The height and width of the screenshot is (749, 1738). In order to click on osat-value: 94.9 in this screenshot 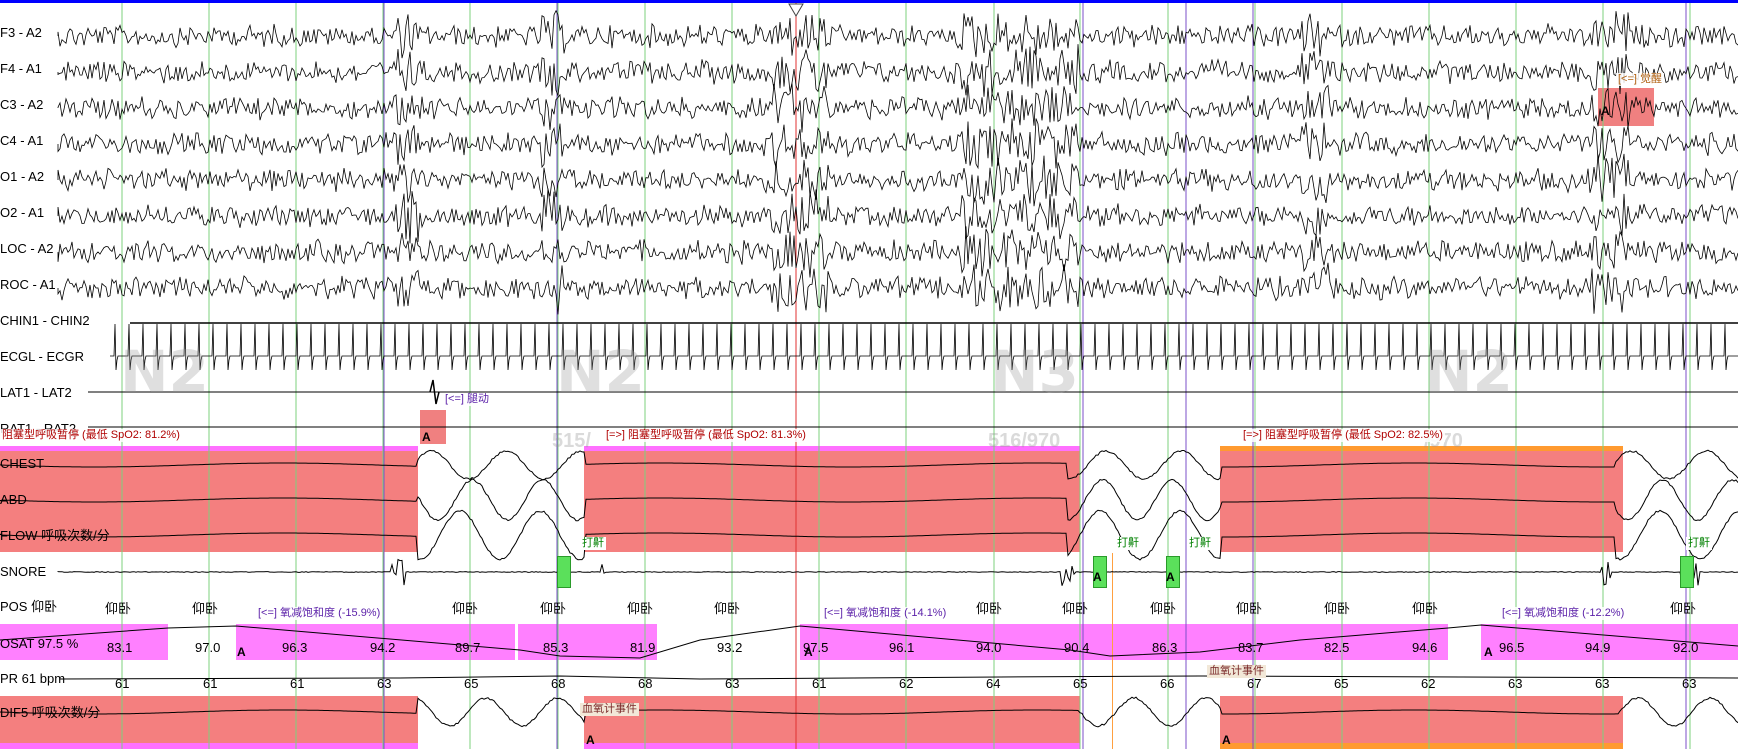, I will do `click(1598, 647)`.